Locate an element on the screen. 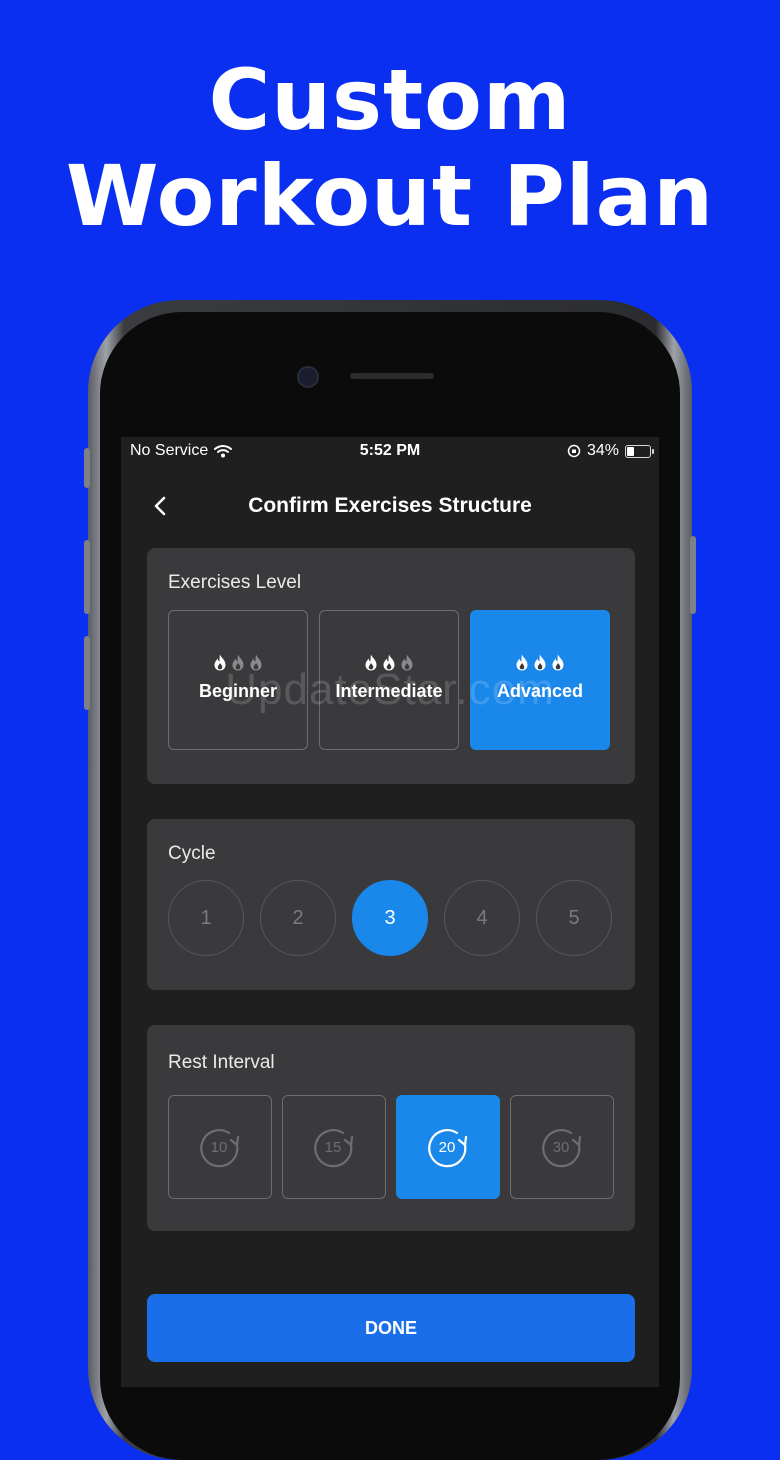 This screenshot has height=1460, width=780. rest-interval-value: 20 is located at coordinates (447, 1147).